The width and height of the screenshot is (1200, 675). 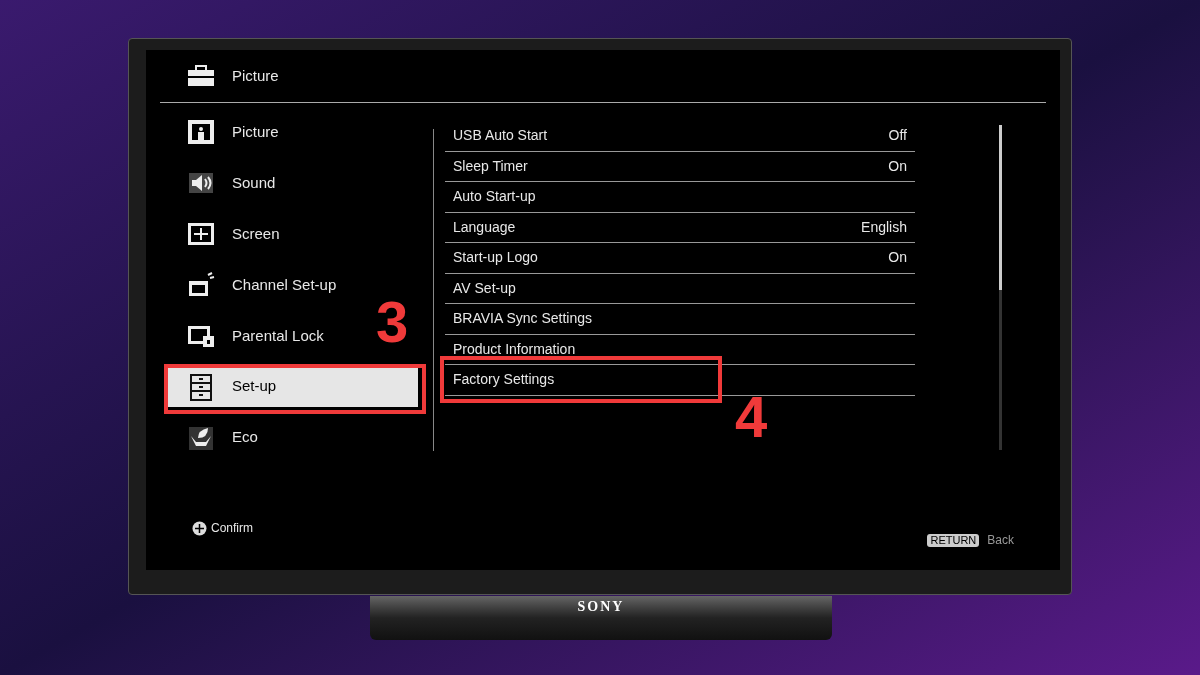 What do you see at coordinates (201, 132) in the screenshot?
I see `picture-icon` at bounding box center [201, 132].